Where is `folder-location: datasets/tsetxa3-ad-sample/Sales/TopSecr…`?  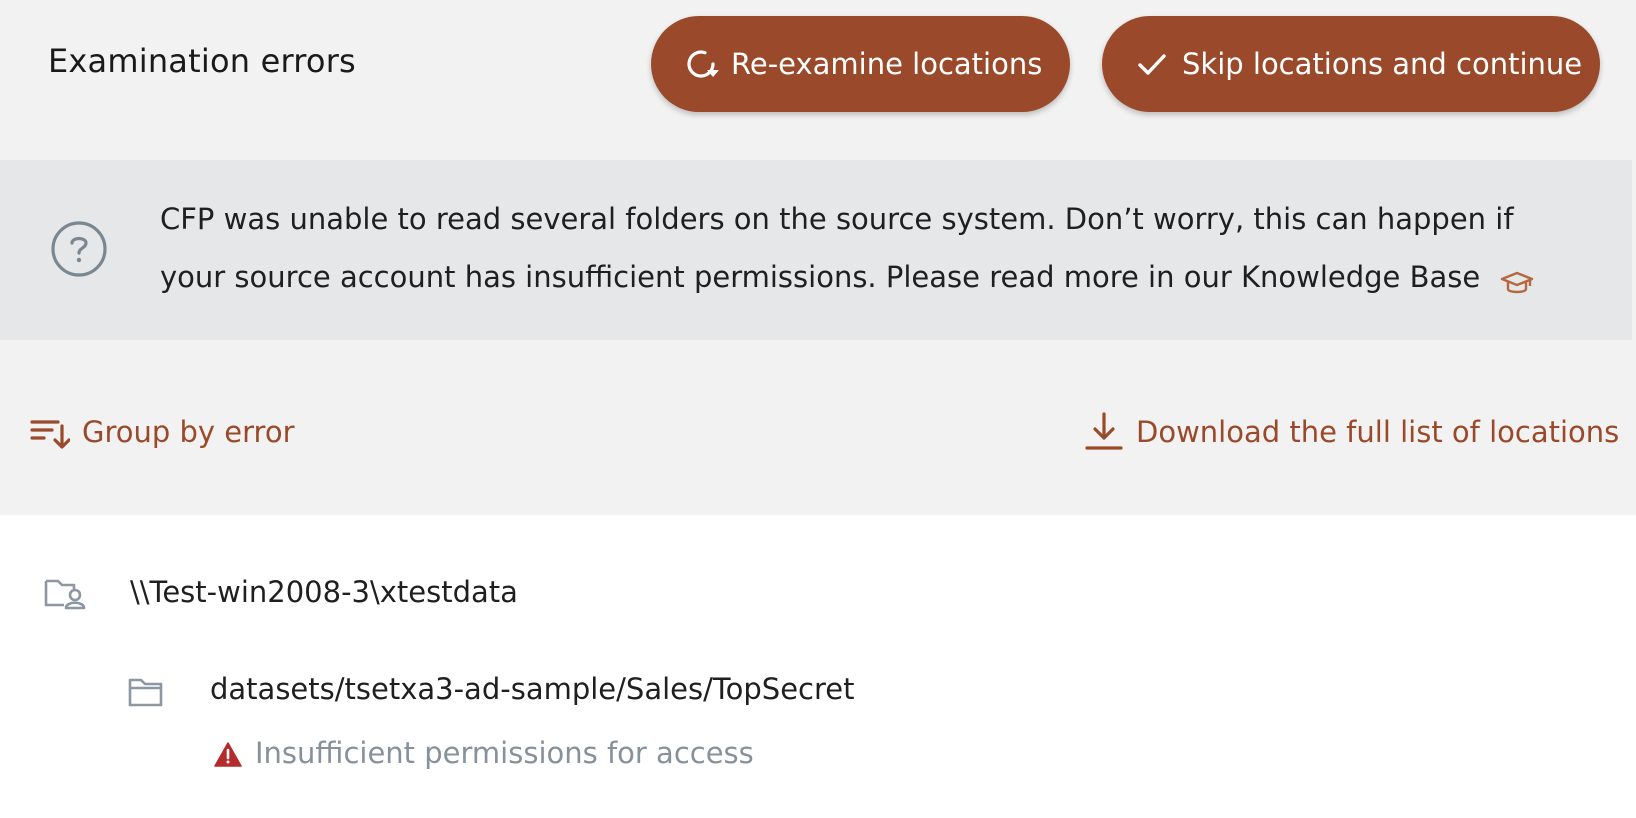
folder-location: datasets/tsetxa3-ad-sample/Sales/TopSecr… is located at coordinates (532, 689).